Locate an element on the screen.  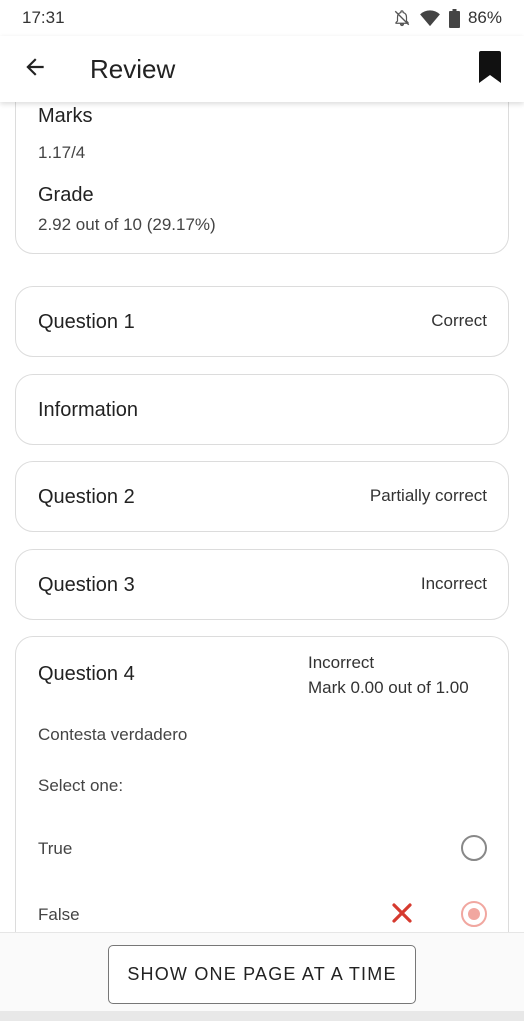
notifications-off-icon is located at coordinates (402, 18).